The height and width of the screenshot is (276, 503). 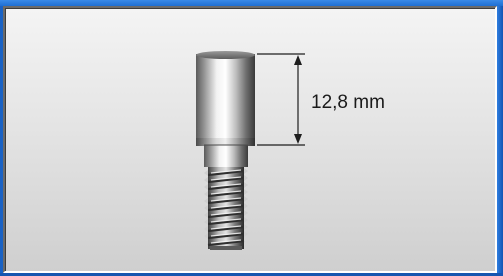 What do you see at coordinates (500, 141) in the screenshot?
I see `window-right-border` at bounding box center [500, 141].